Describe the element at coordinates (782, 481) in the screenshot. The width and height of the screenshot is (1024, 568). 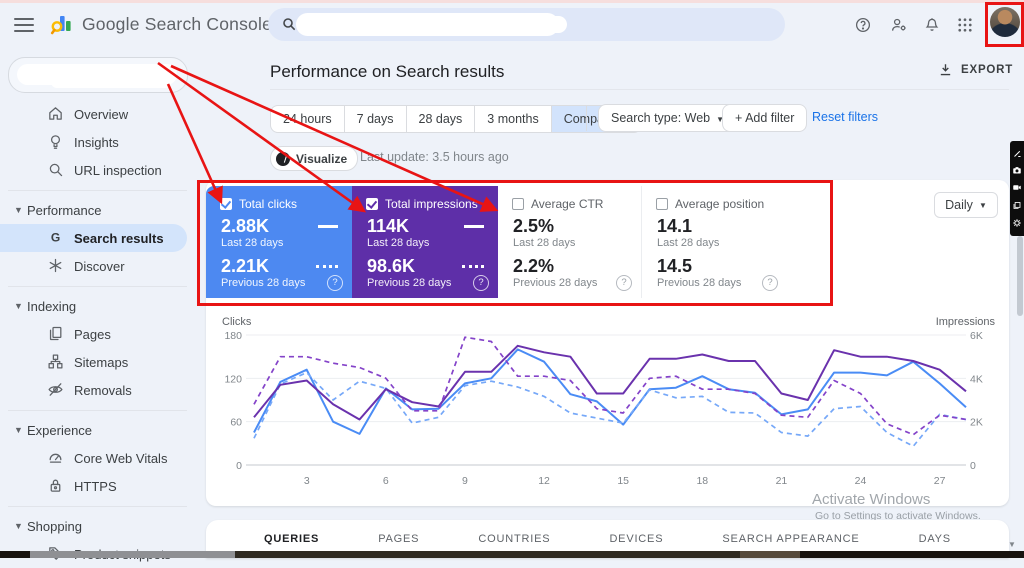
I see `x-axis-tick: 21` at that location.